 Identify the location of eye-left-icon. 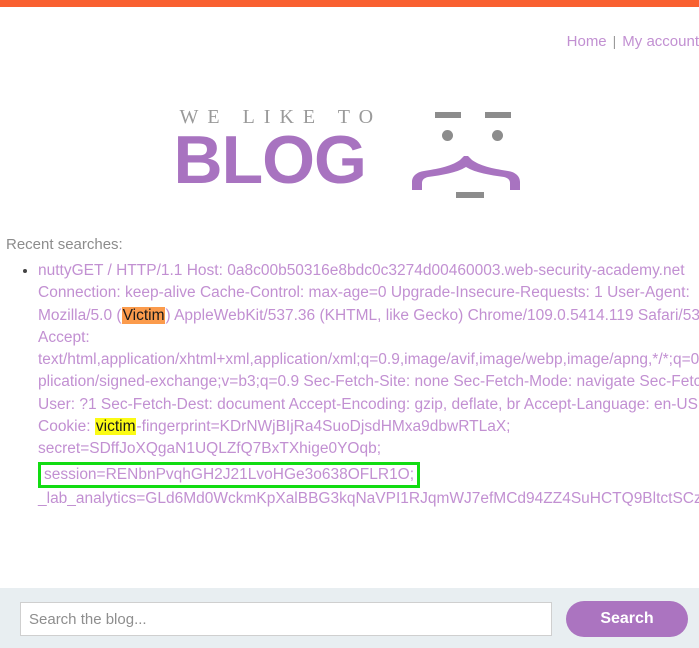
(447, 135).